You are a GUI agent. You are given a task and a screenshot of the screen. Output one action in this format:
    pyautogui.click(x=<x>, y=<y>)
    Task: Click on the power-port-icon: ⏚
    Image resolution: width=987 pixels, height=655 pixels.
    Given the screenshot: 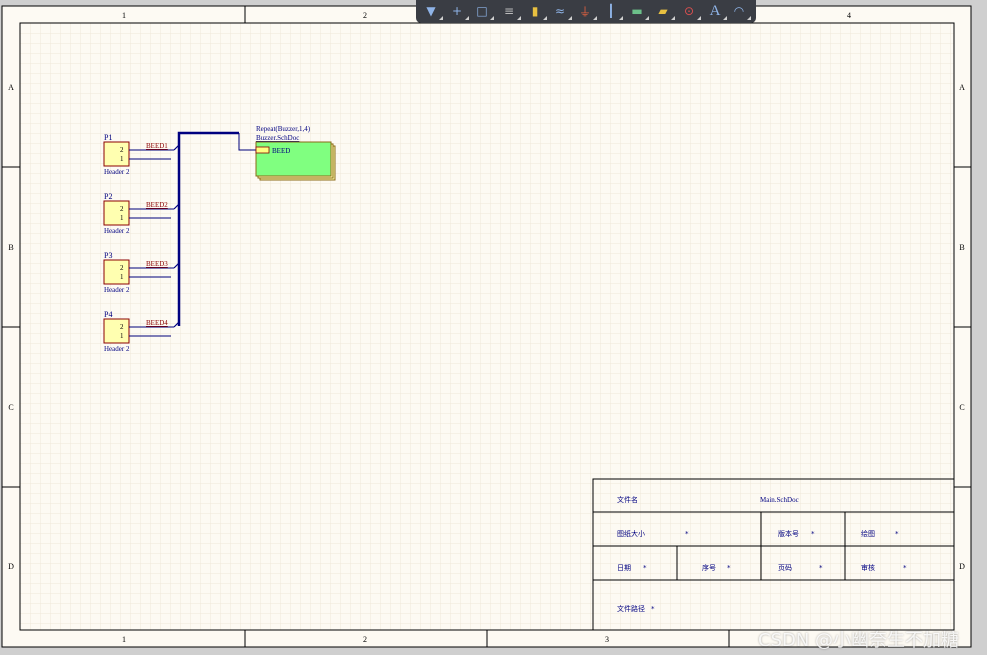 What is the action you would take?
    pyautogui.click(x=586, y=11)
    